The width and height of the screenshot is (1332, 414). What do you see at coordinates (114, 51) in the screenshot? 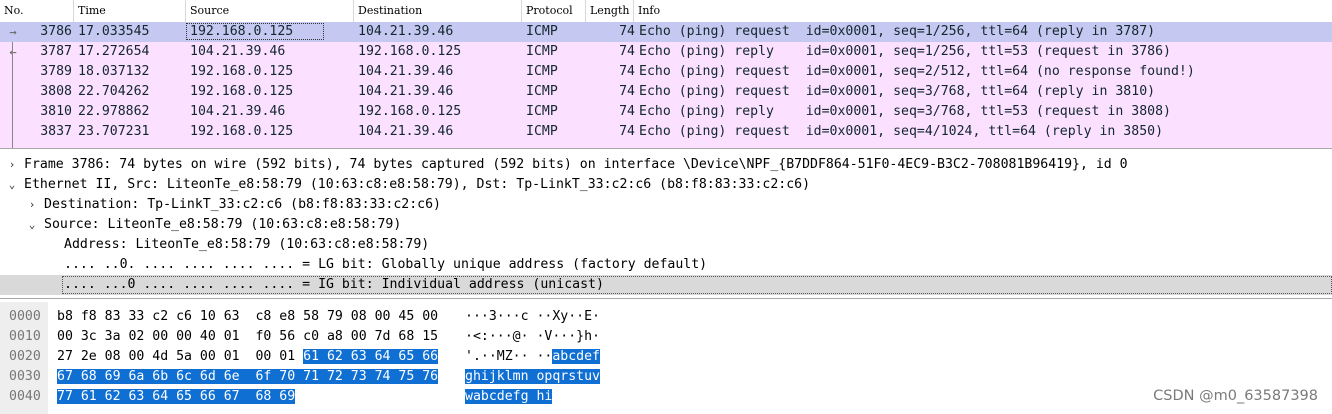
I see `packet-time: 17.272654` at bounding box center [114, 51].